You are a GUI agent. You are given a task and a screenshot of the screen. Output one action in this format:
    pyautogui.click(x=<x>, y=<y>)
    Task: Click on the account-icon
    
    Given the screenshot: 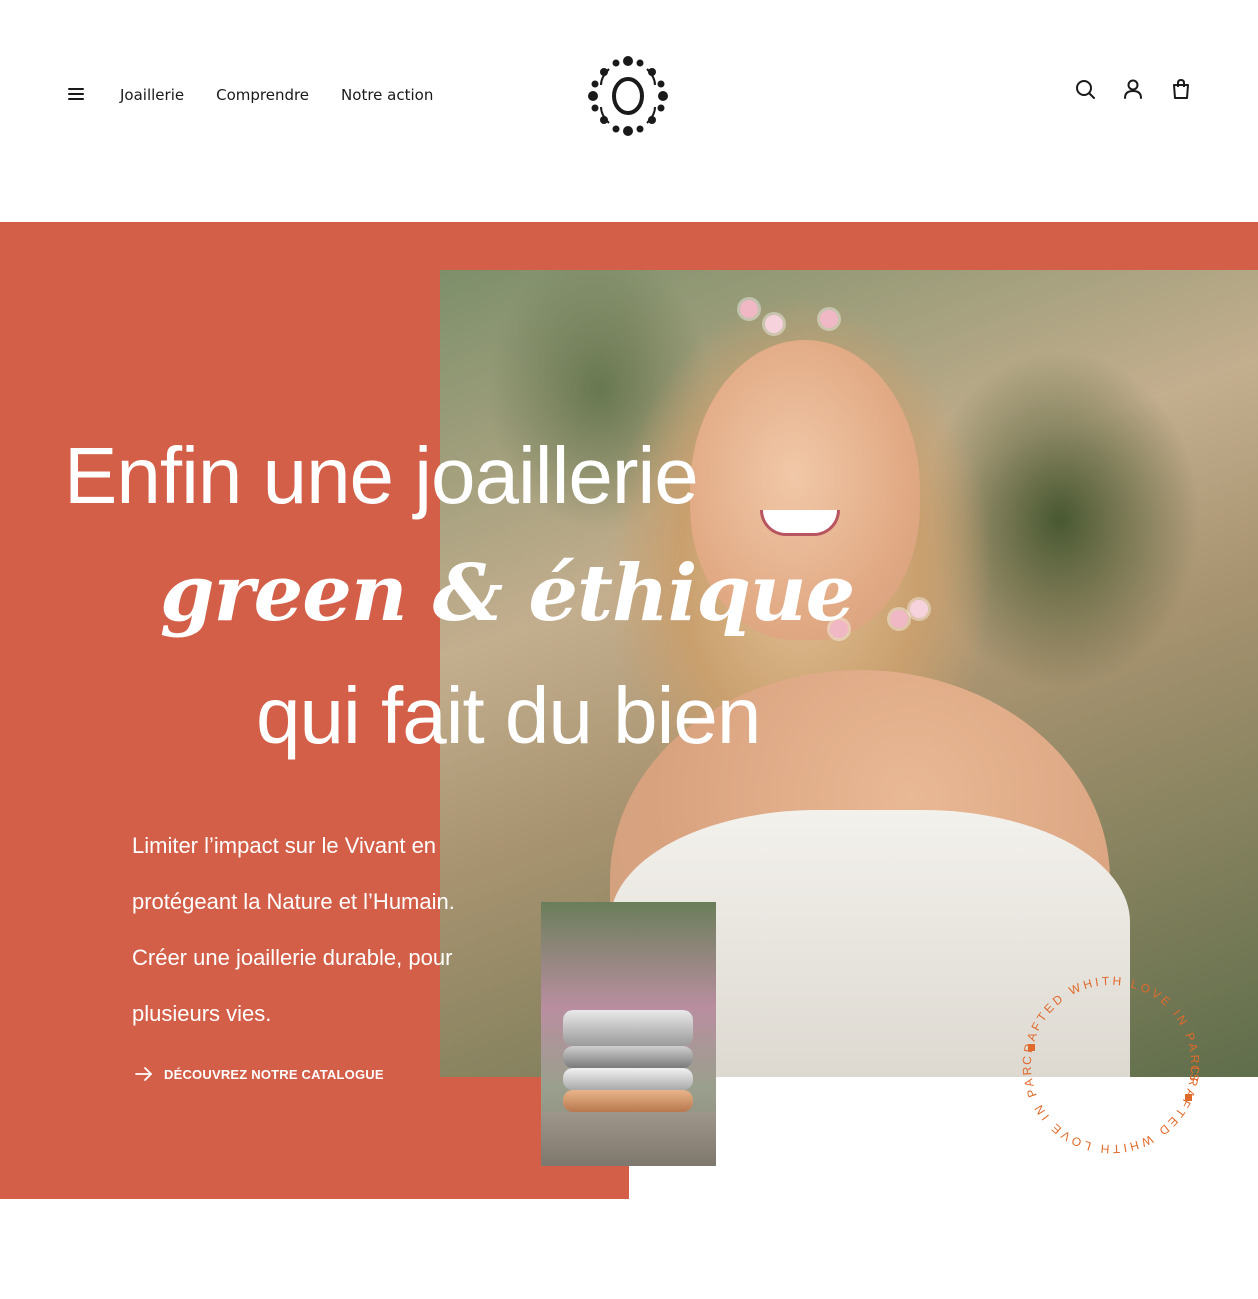 What is the action you would take?
    pyautogui.click(x=1133, y=89)
    